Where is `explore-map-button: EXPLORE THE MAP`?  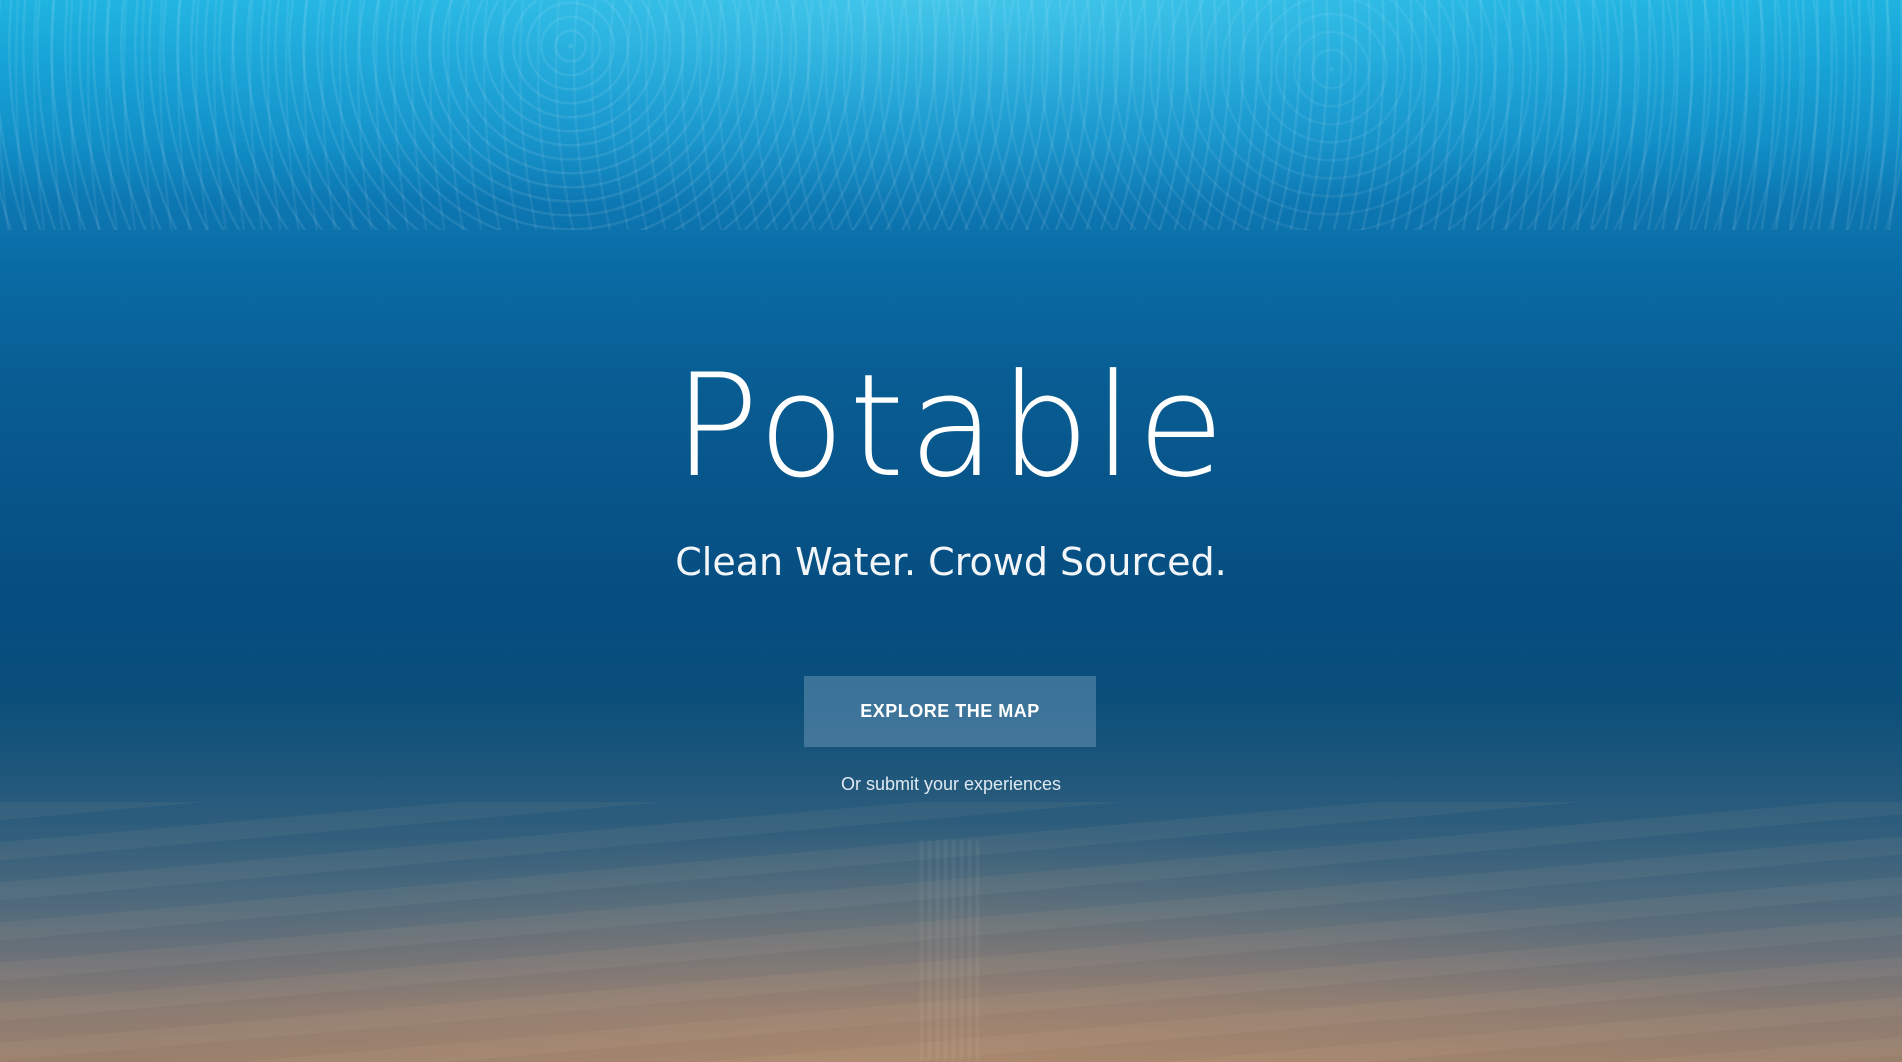 explore-map-button: EXPLORE THE MAP is located at coordinates (950, 711).